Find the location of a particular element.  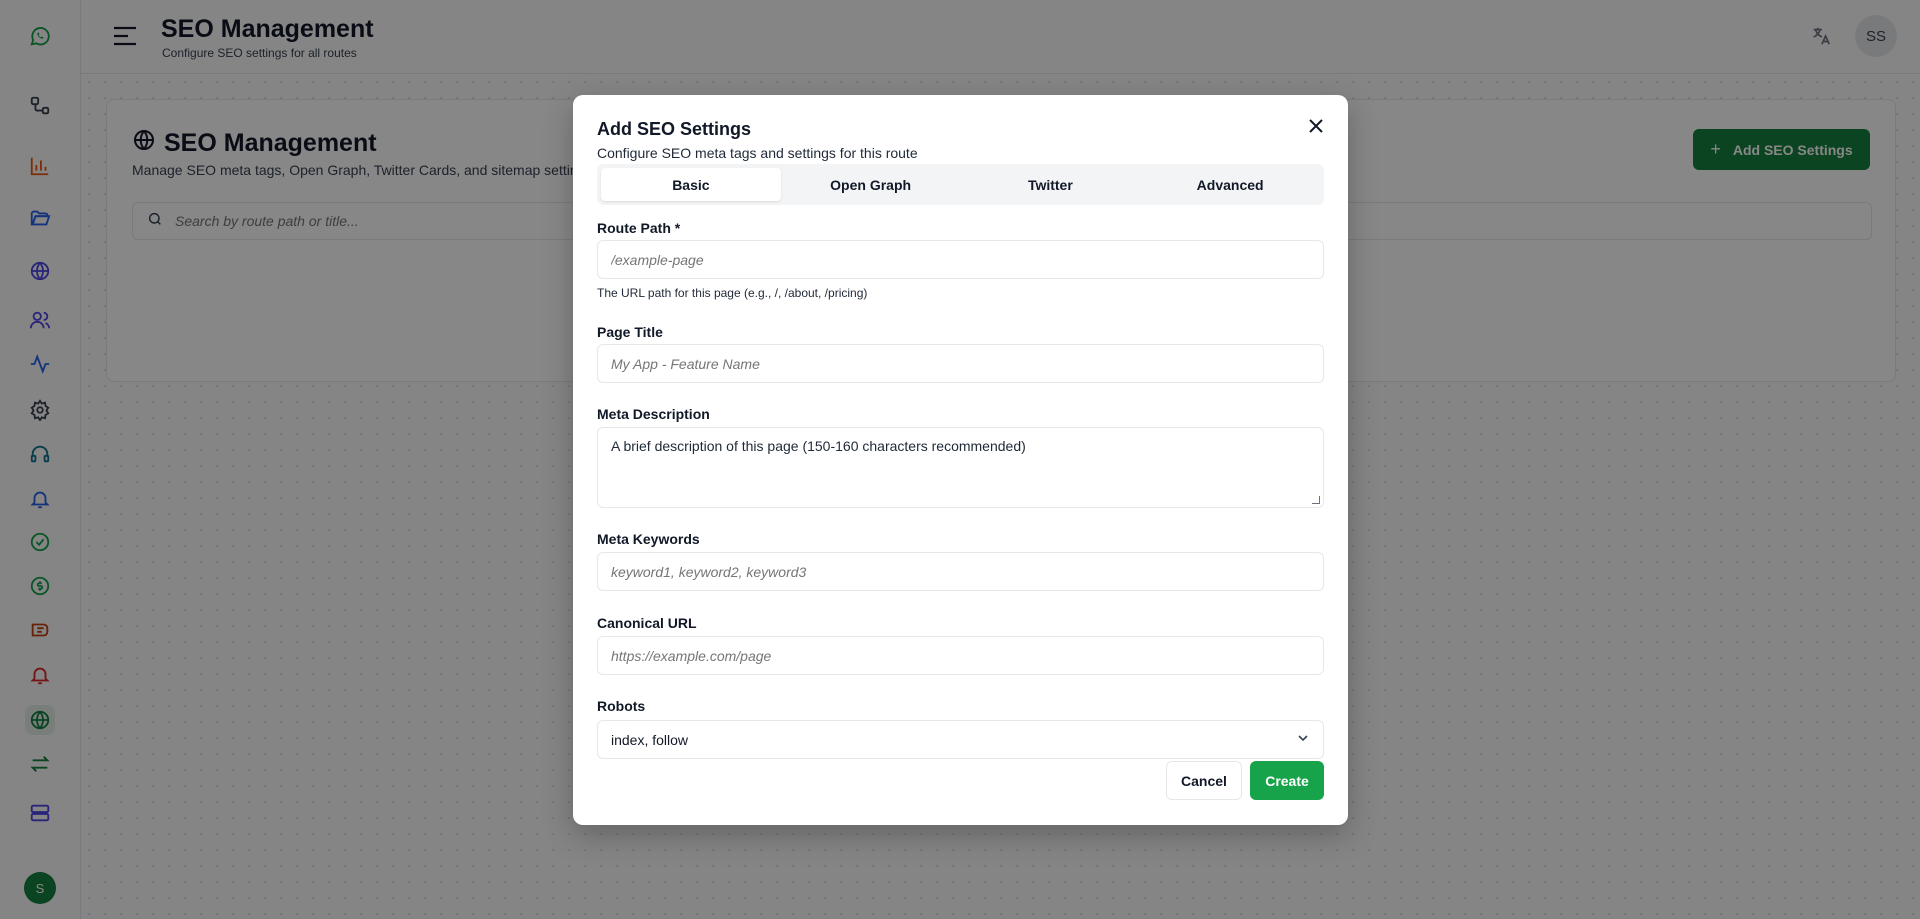

page-title-input is located at coordinates (960, 363).